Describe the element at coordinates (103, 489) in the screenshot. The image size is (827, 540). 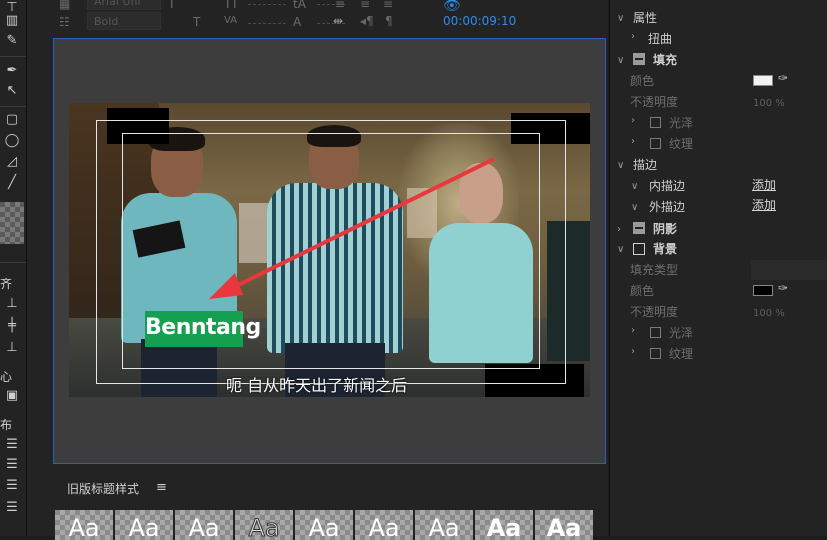
I see `styles-panel-title: 旧版标题样式` at that location.